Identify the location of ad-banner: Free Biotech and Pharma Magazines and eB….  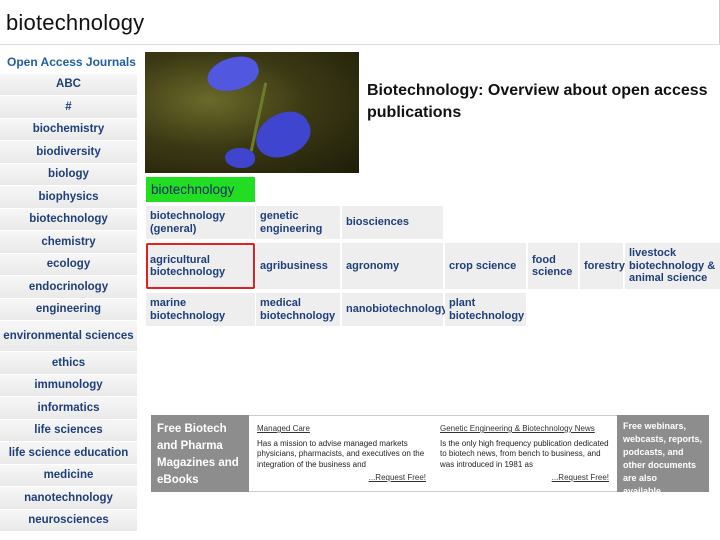
(430, 455).